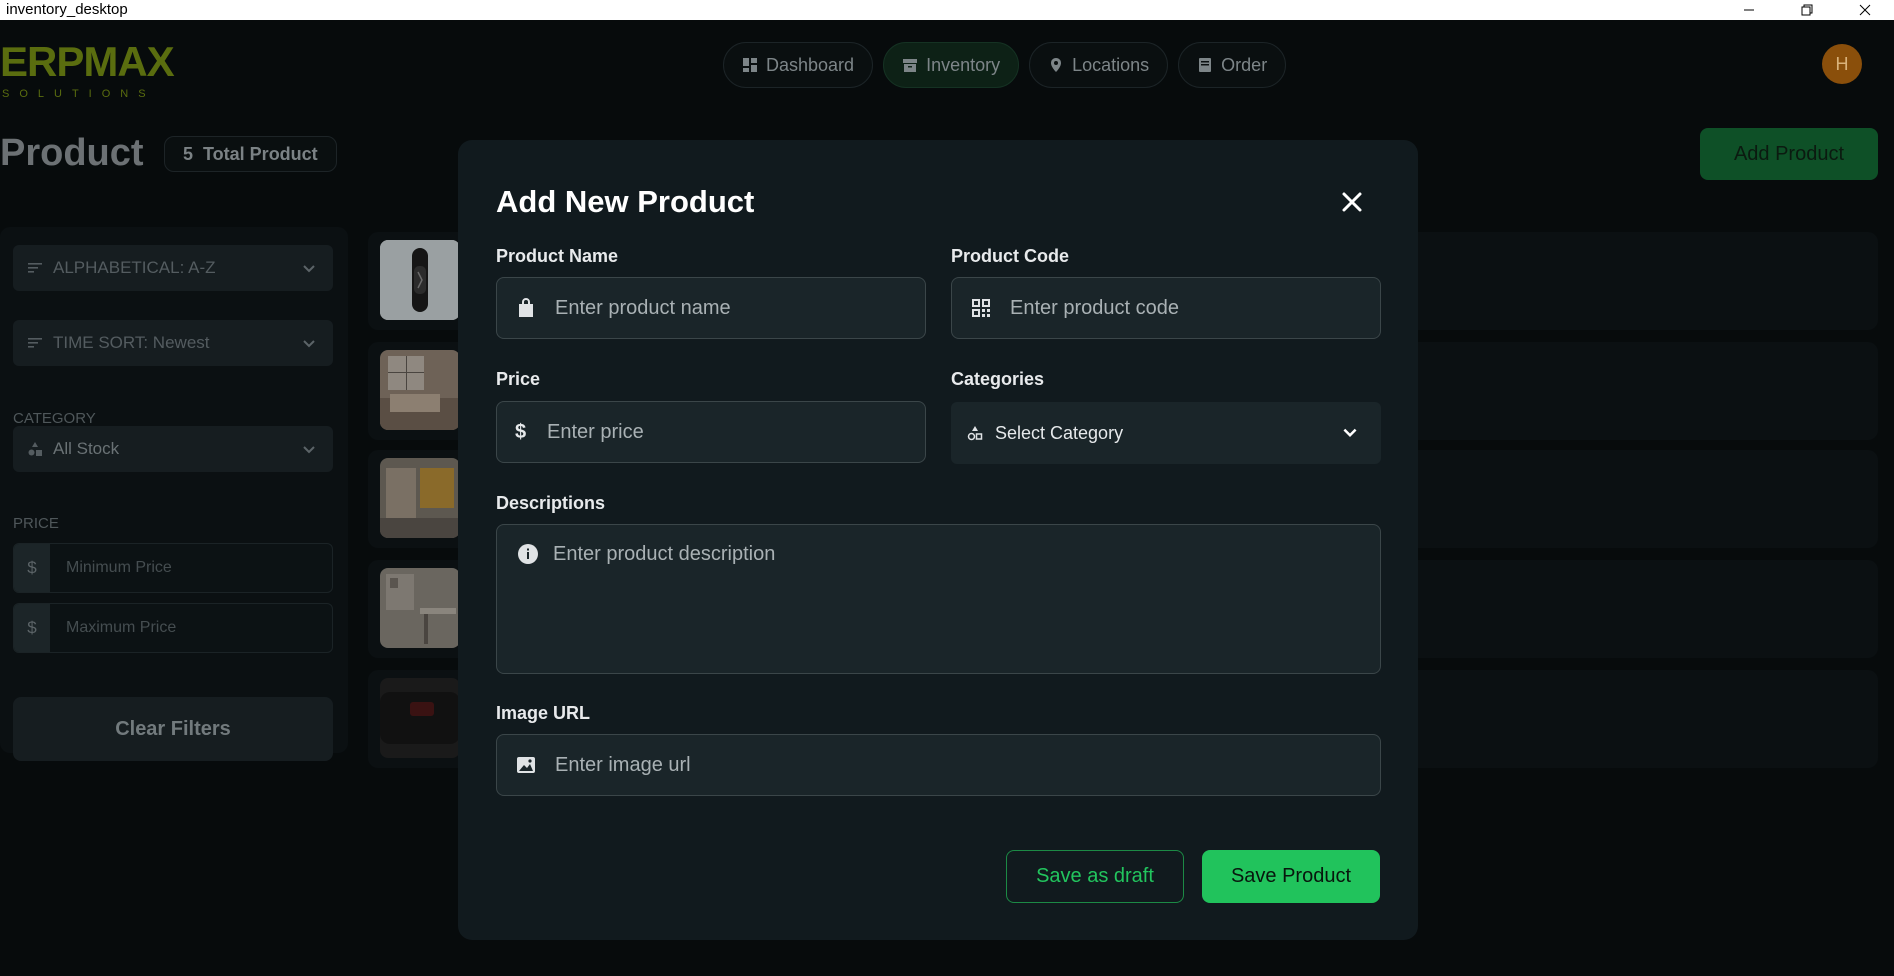 The image size is (1894, 976). What do you see at coordinates (260, 153) in the screenshot?
I see `total-product-label: Total Product` at bounding box center [260, 153].